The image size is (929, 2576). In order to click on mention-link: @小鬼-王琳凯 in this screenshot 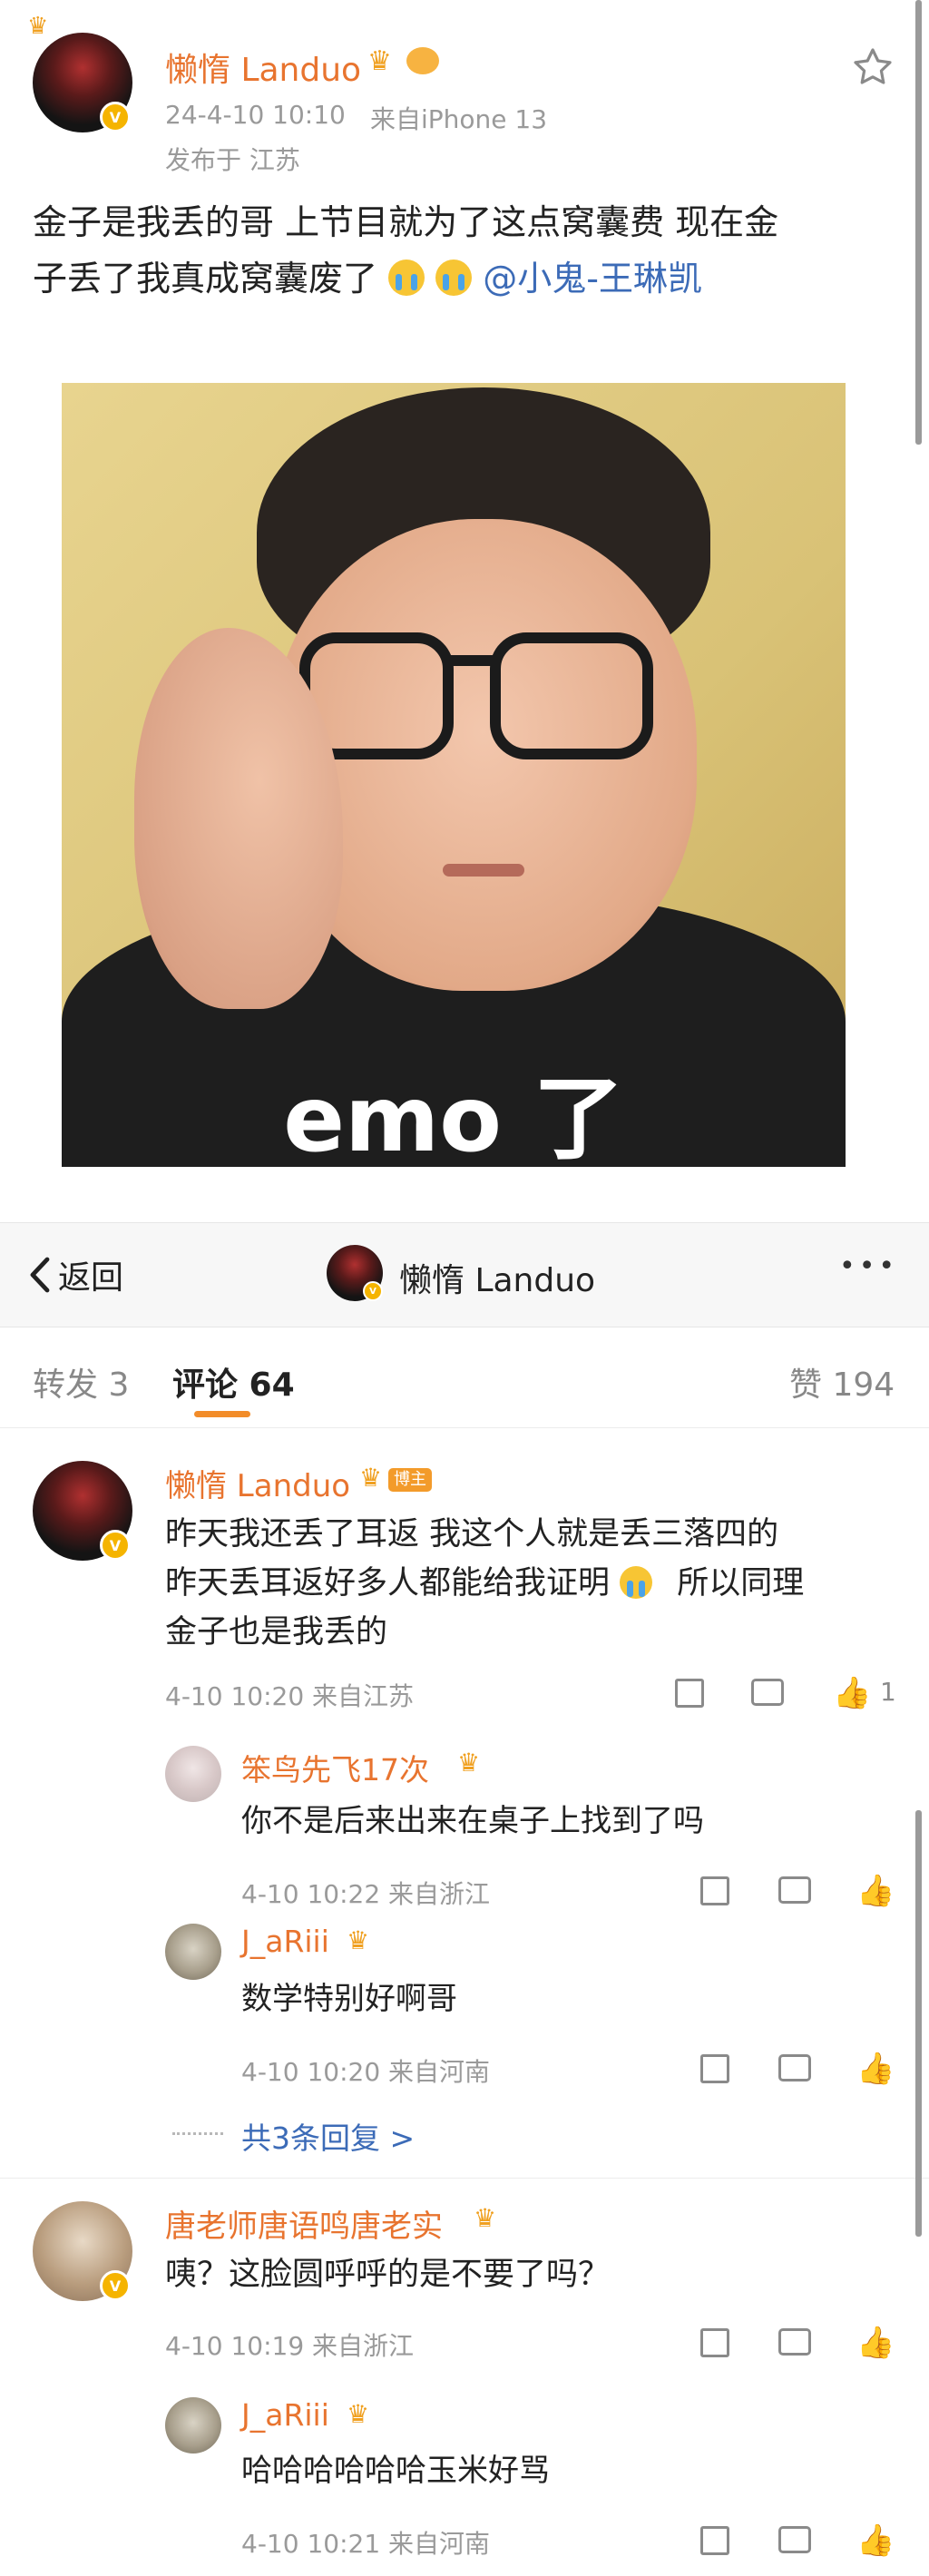, I will do `click(592, 279)`.